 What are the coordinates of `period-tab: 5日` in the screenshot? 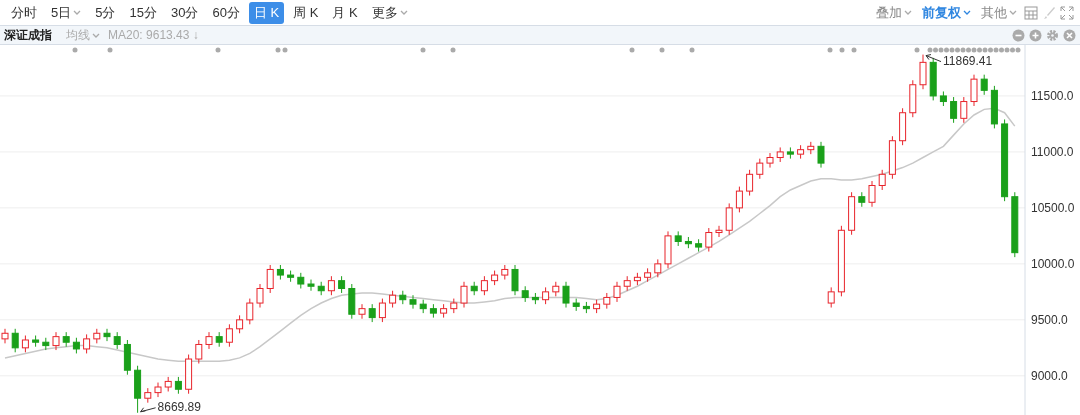 It's located at (66, 12).